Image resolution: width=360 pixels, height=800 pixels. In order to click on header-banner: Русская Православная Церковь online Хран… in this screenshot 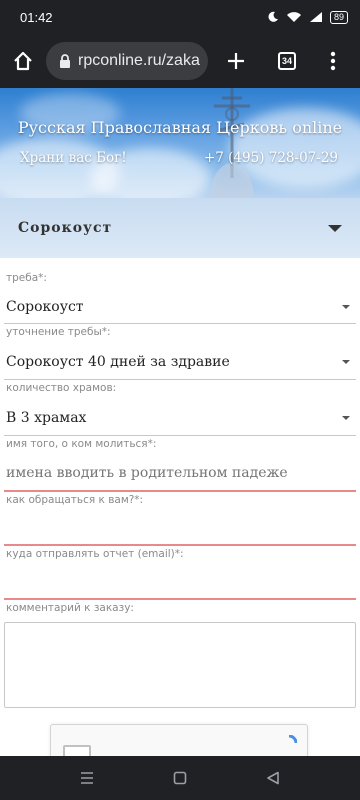, I will do `click(180, 143)`.